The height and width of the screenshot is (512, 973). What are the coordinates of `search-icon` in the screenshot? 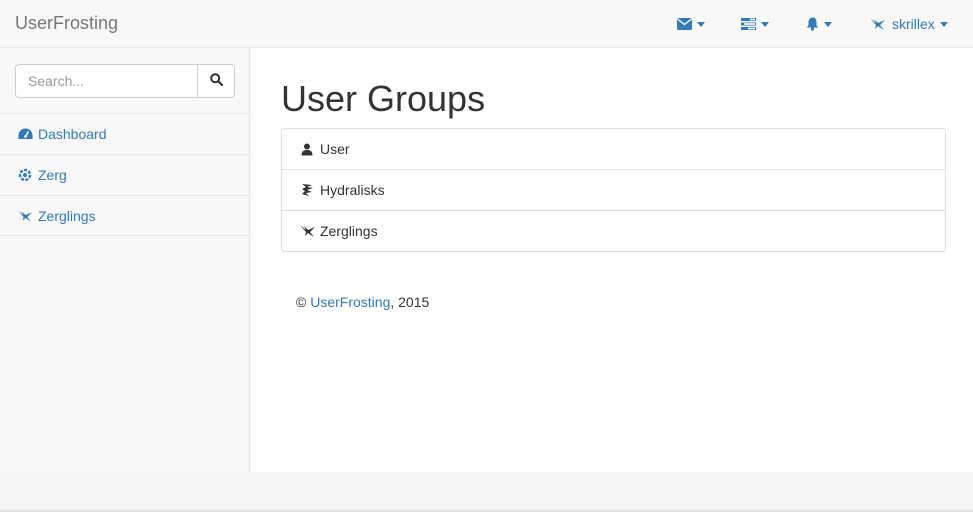 It's located at (216, 81).